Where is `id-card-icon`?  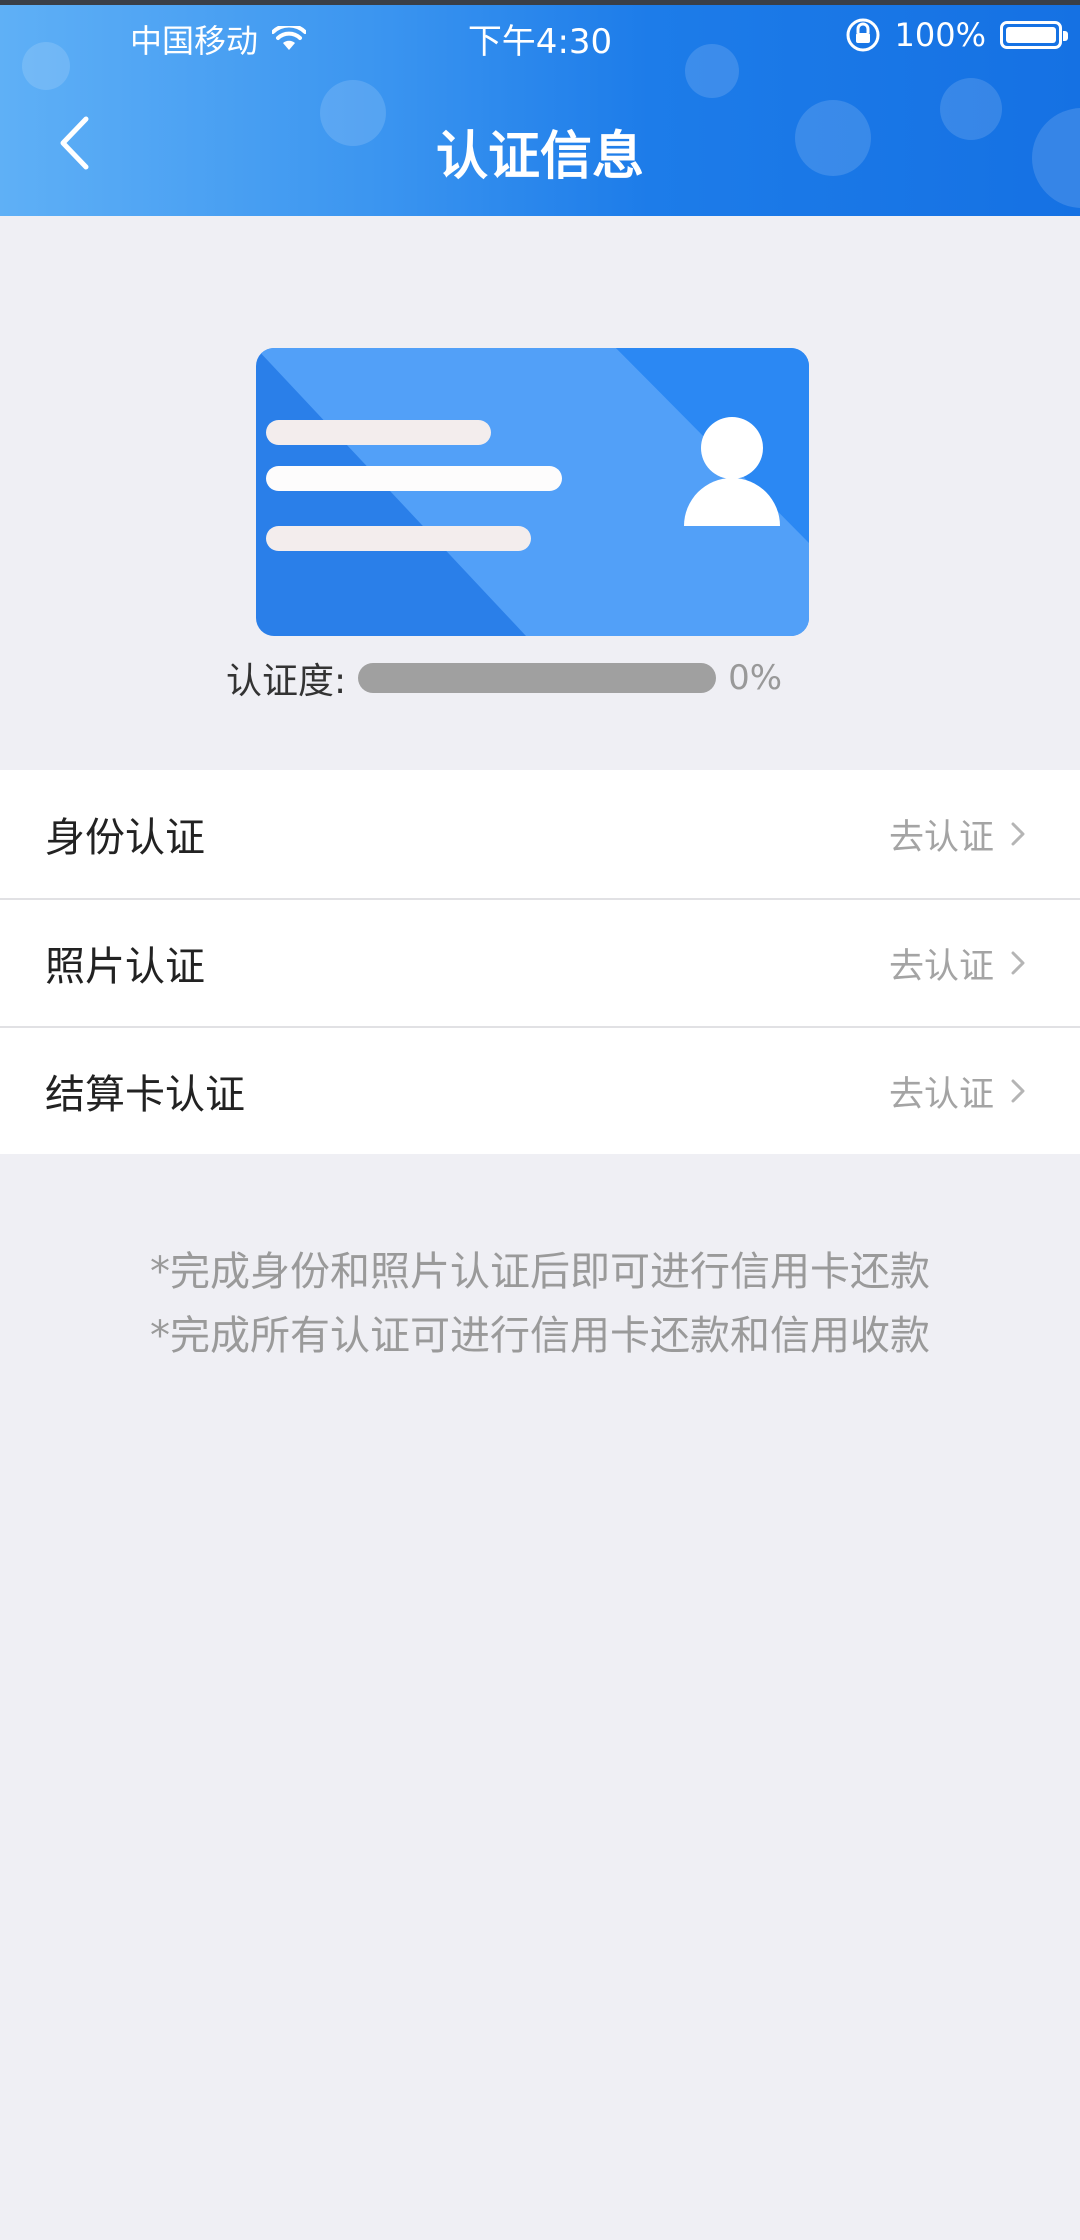 id-card-icon is located at coordinates (532, 492).